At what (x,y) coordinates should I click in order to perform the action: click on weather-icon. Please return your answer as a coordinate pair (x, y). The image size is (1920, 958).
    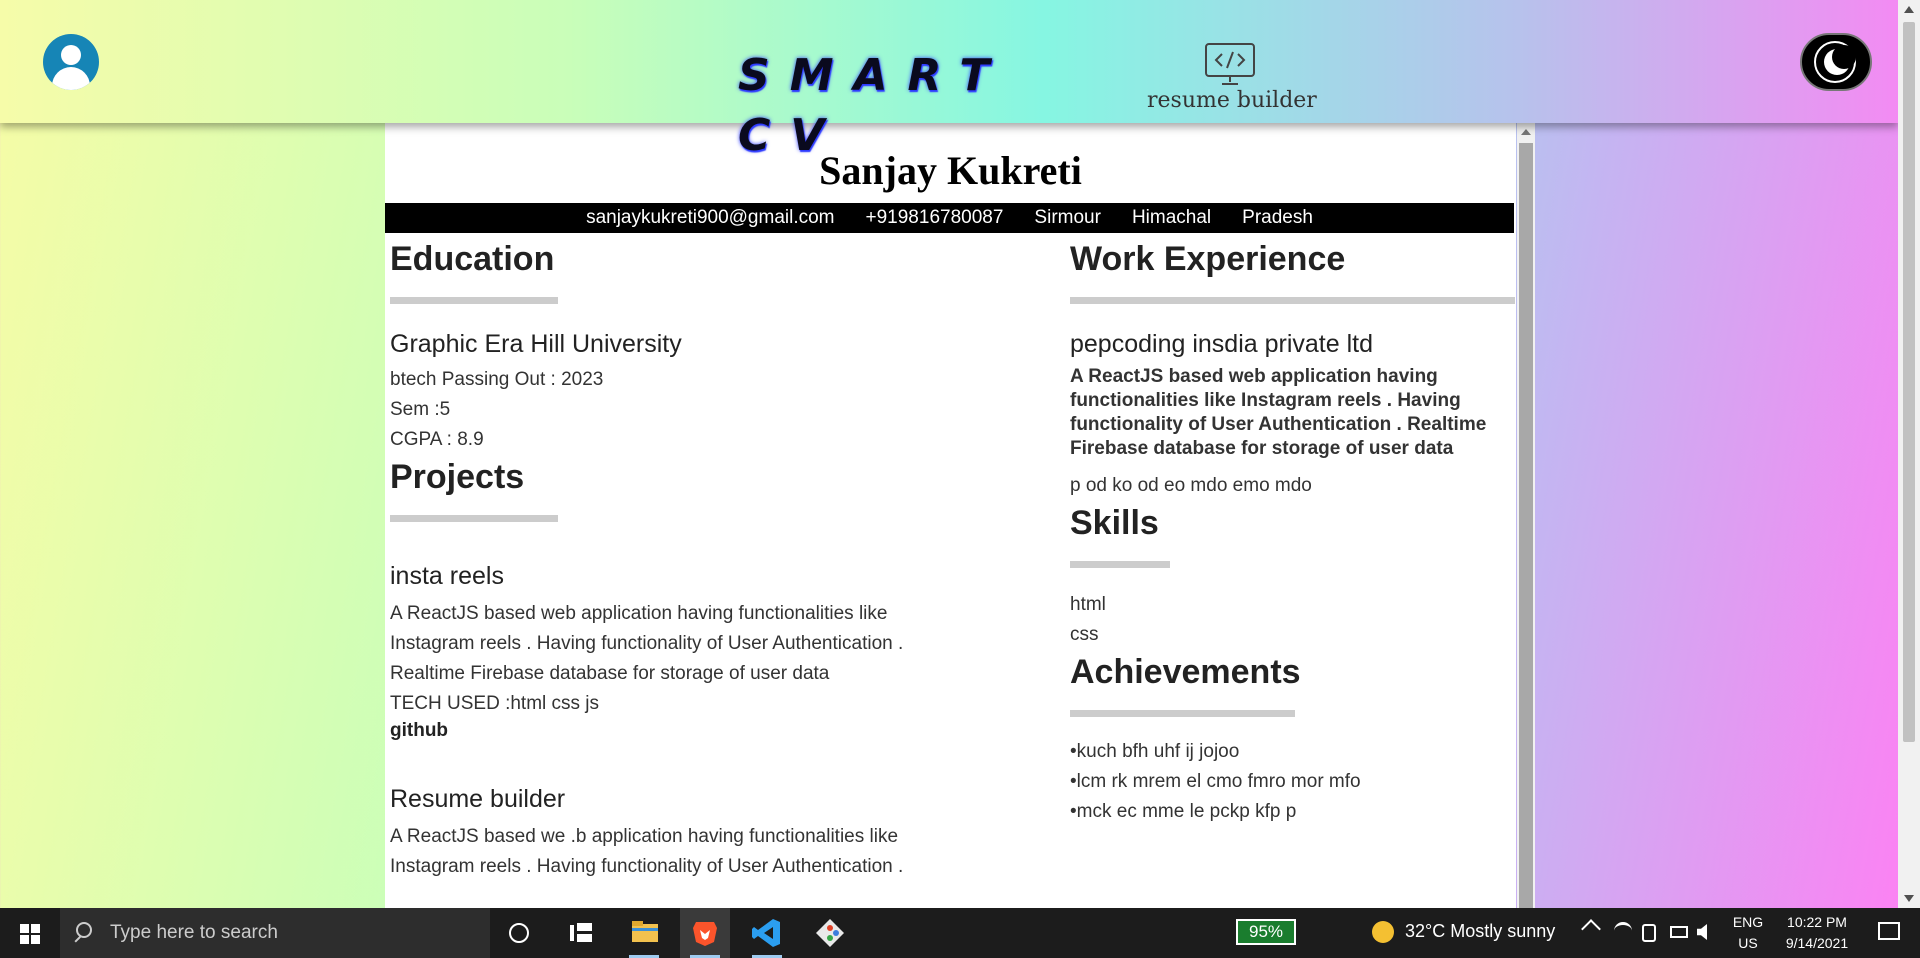
    Looking at the image, I should click on (1383, 932).